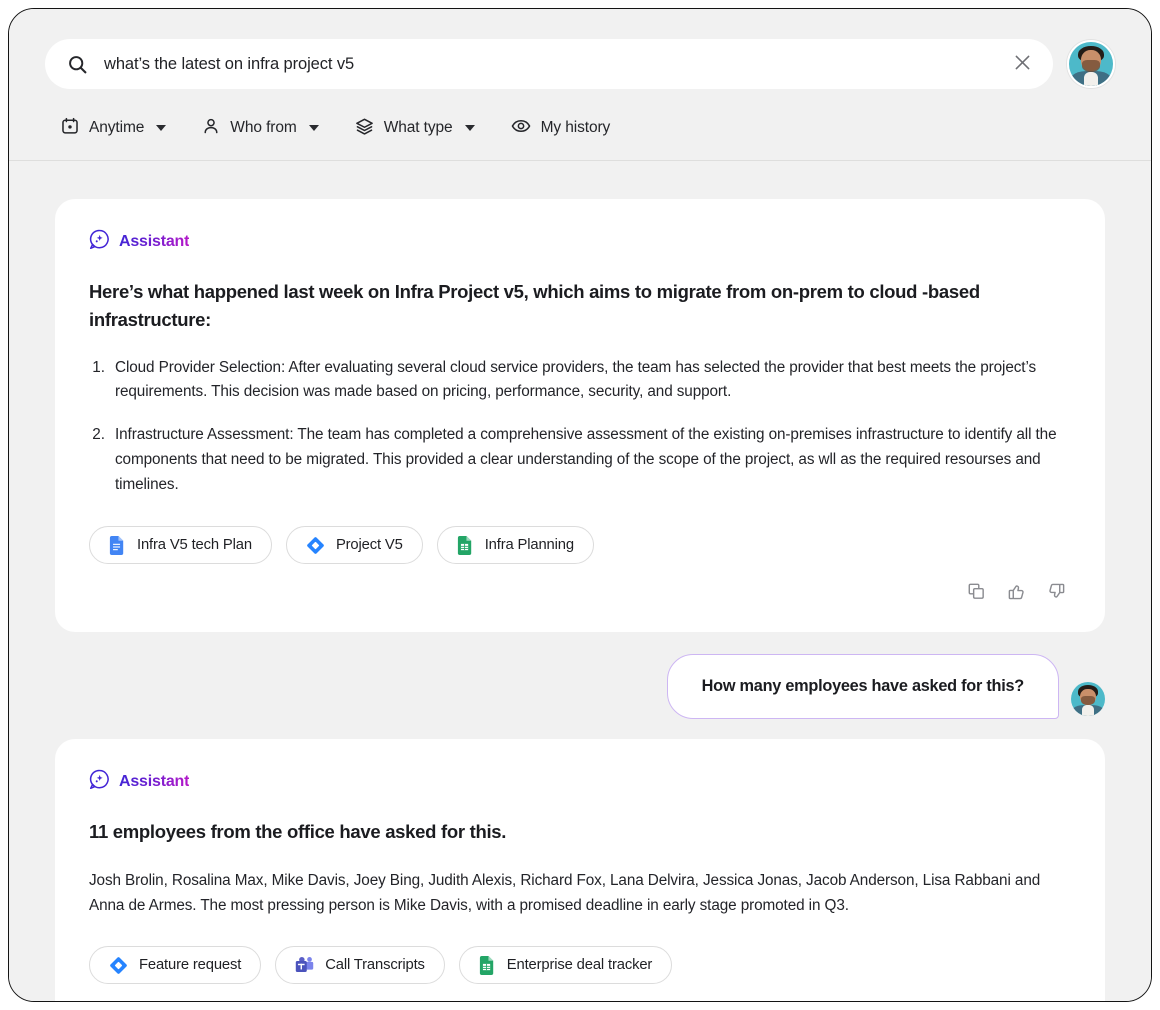  I want to click on filter-my-history: My history, so click(561, 127).